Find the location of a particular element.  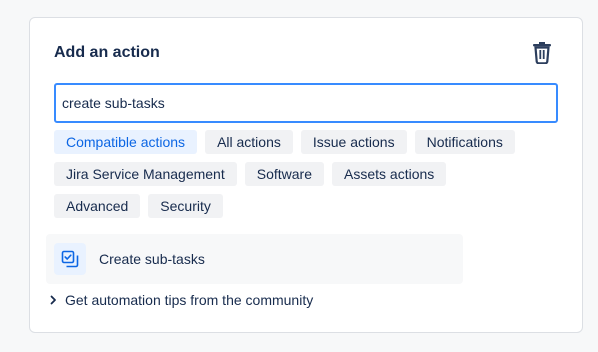

filter-issue-actions: Issue actions is located at coordinates (353, 142).